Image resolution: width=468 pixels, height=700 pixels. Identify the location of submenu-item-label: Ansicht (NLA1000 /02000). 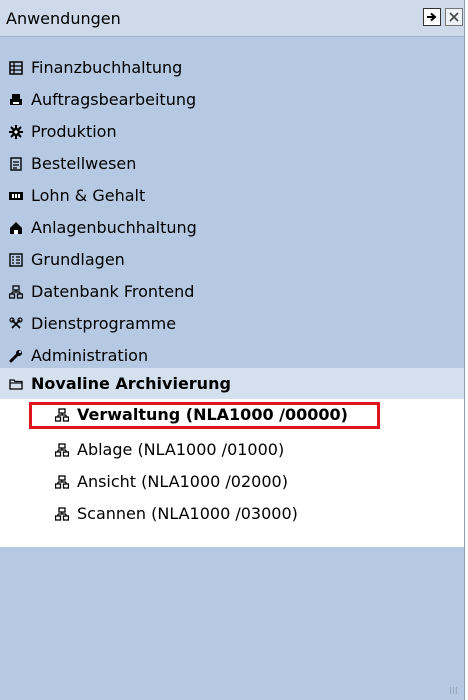
(182, 481).